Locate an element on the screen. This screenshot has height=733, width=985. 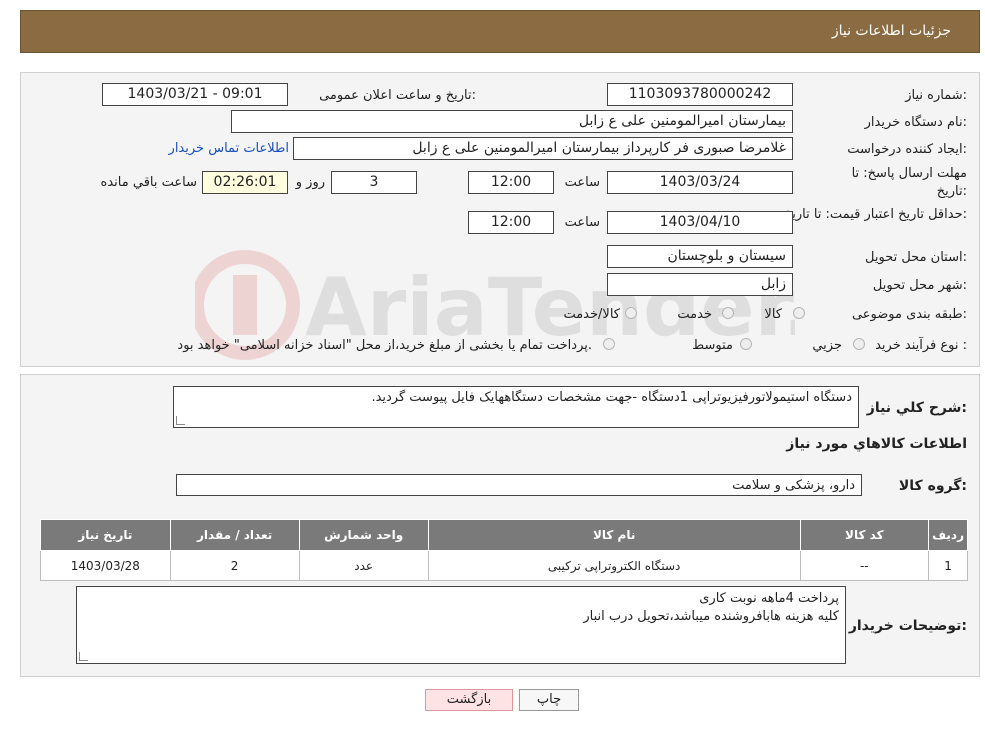
validity-label: حداقل تاریخ اعتبار قیمت: تا تاریخ: is located at coordinates (875, 214).